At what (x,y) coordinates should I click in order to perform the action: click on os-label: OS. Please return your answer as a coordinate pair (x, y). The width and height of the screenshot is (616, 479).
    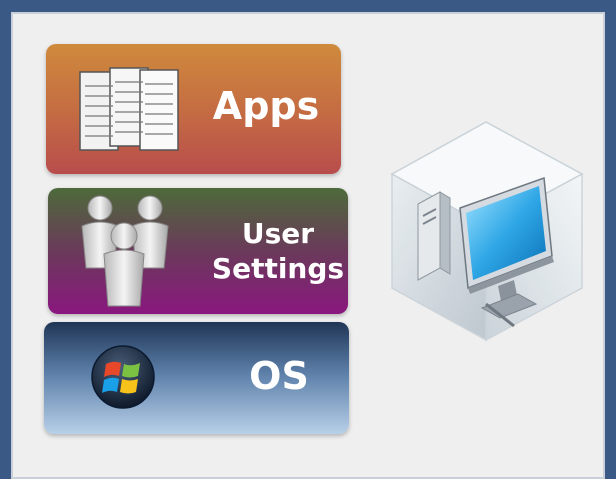
    Looking at the image, I should click on (279, 376).